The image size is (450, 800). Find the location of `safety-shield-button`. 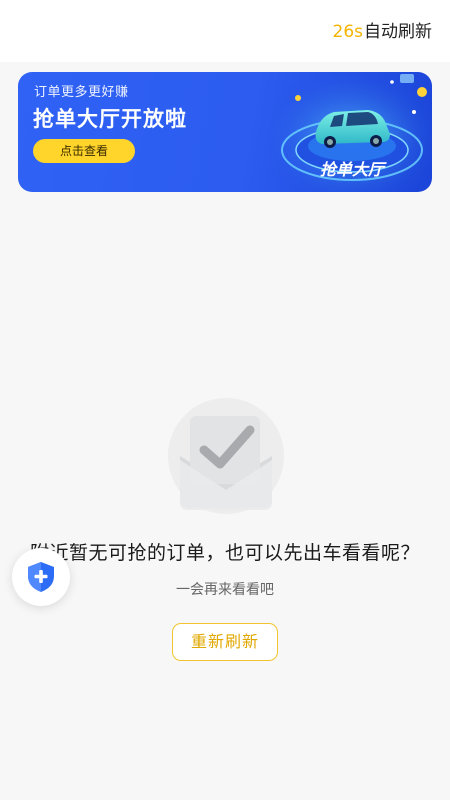

safety-shield-button is located at coordinates (41, 577).